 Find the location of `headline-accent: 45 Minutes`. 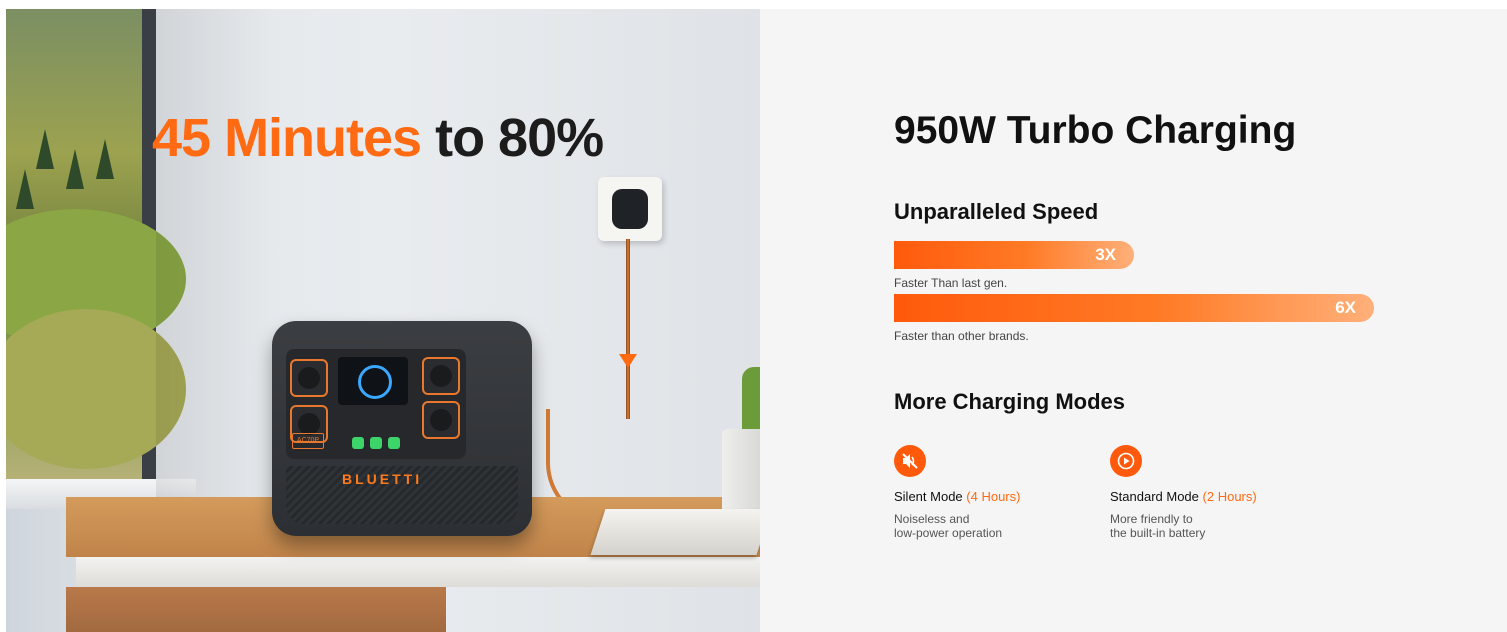

headline-accent: 45 Minutes is located at coordinates (287, 138).